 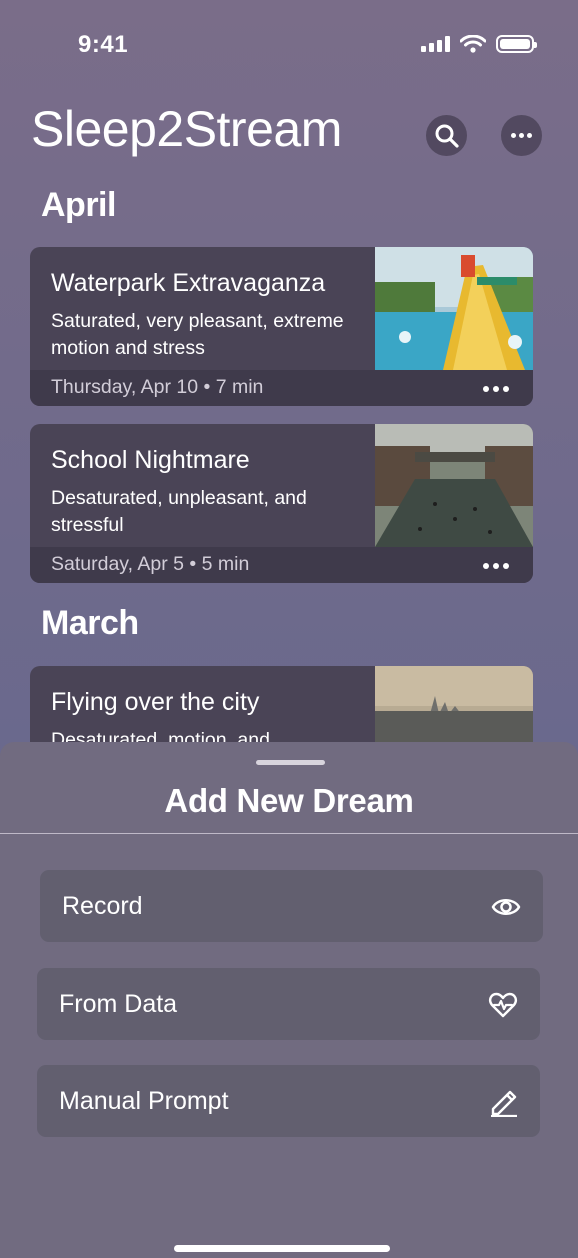 I want to click on more-button, so click(x=521, y=135).